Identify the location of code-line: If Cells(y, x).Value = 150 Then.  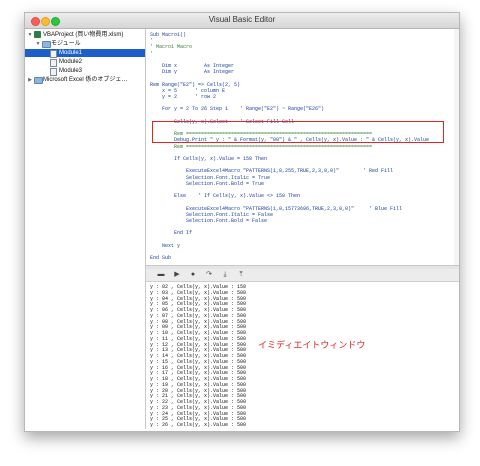
(209, 159).